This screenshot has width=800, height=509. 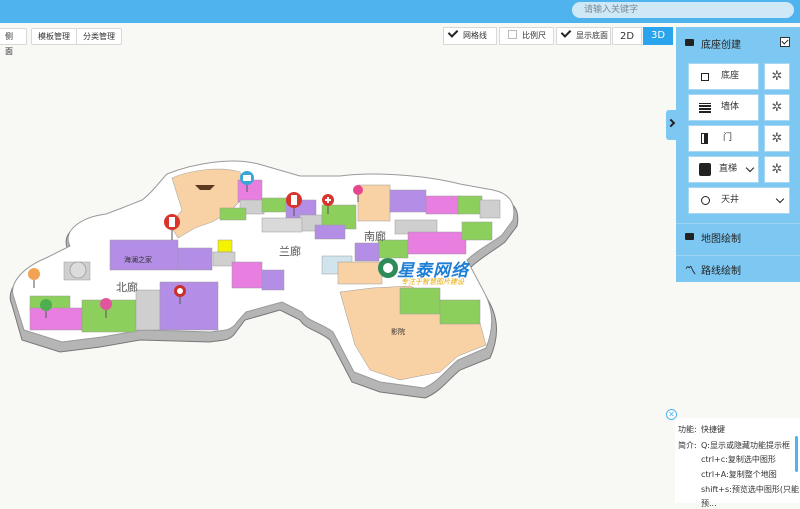 I want to click on zone-purple-n11, so click(x=408, y=201).